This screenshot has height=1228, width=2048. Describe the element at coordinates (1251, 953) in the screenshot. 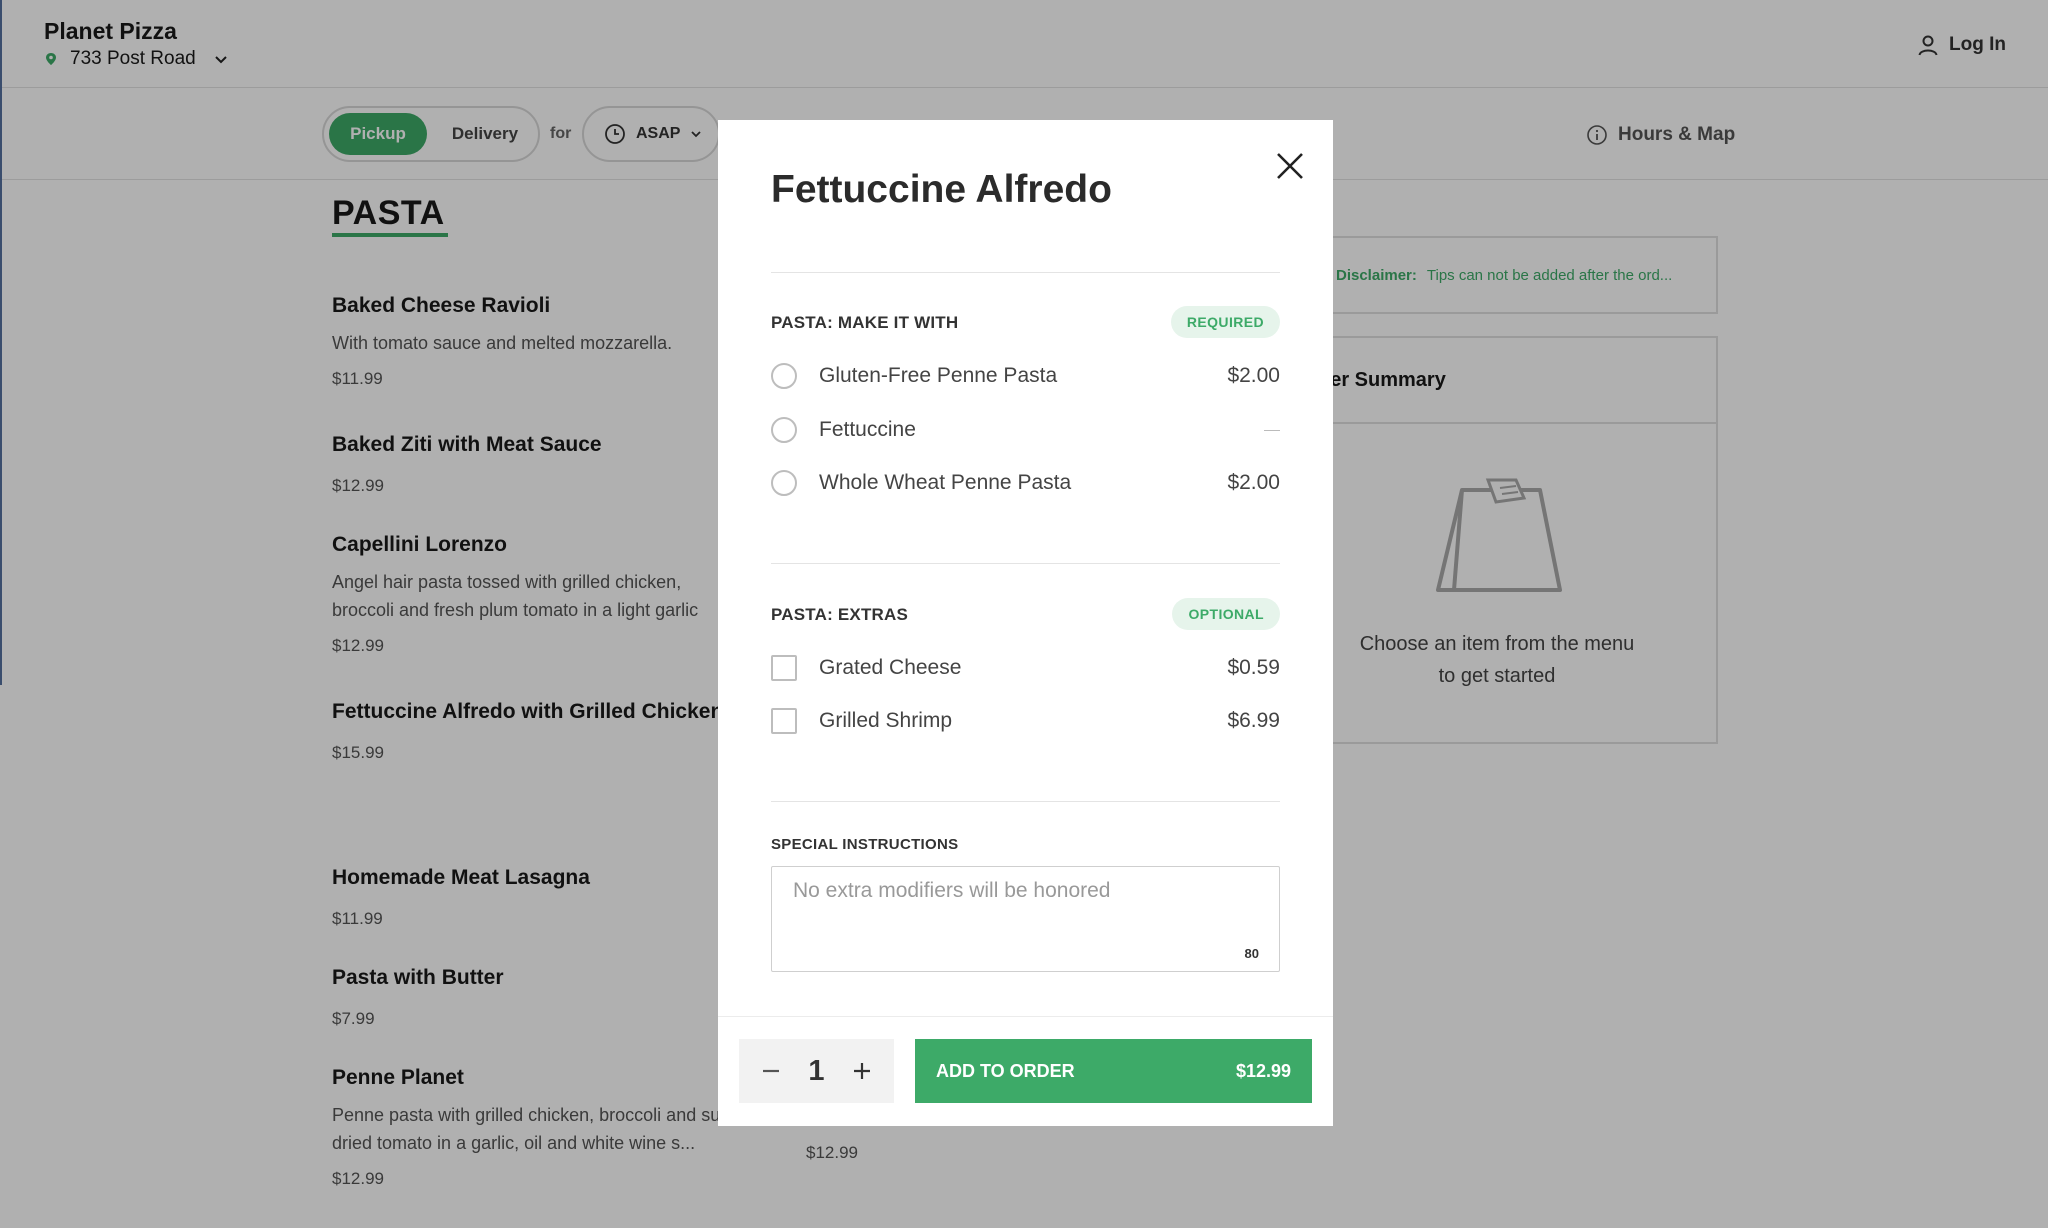

I see `char-count: 80` at that location.